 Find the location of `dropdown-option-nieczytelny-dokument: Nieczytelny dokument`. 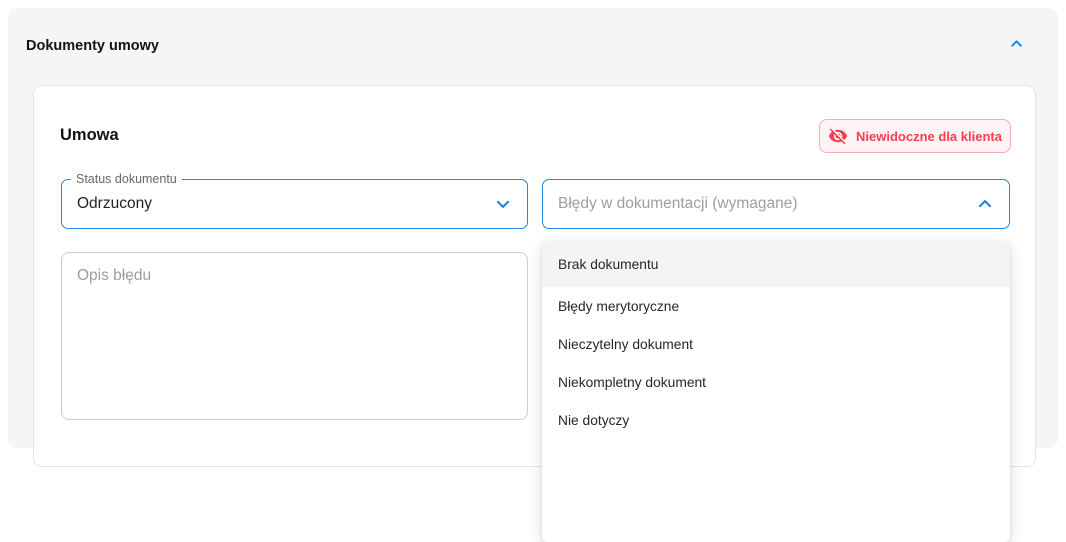

dropdown-option-nieczytelny-dokument: Nieczytelny dokument is located at coordinates (776, 344).